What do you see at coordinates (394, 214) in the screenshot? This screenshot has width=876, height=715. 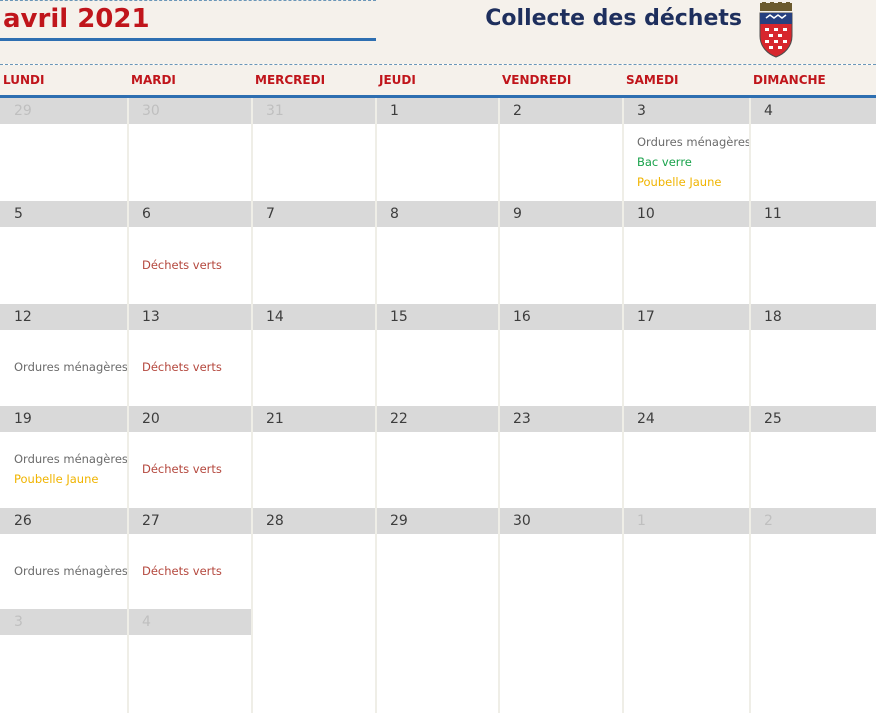 I see `day-number: 8` at bounding box center [394, 214].